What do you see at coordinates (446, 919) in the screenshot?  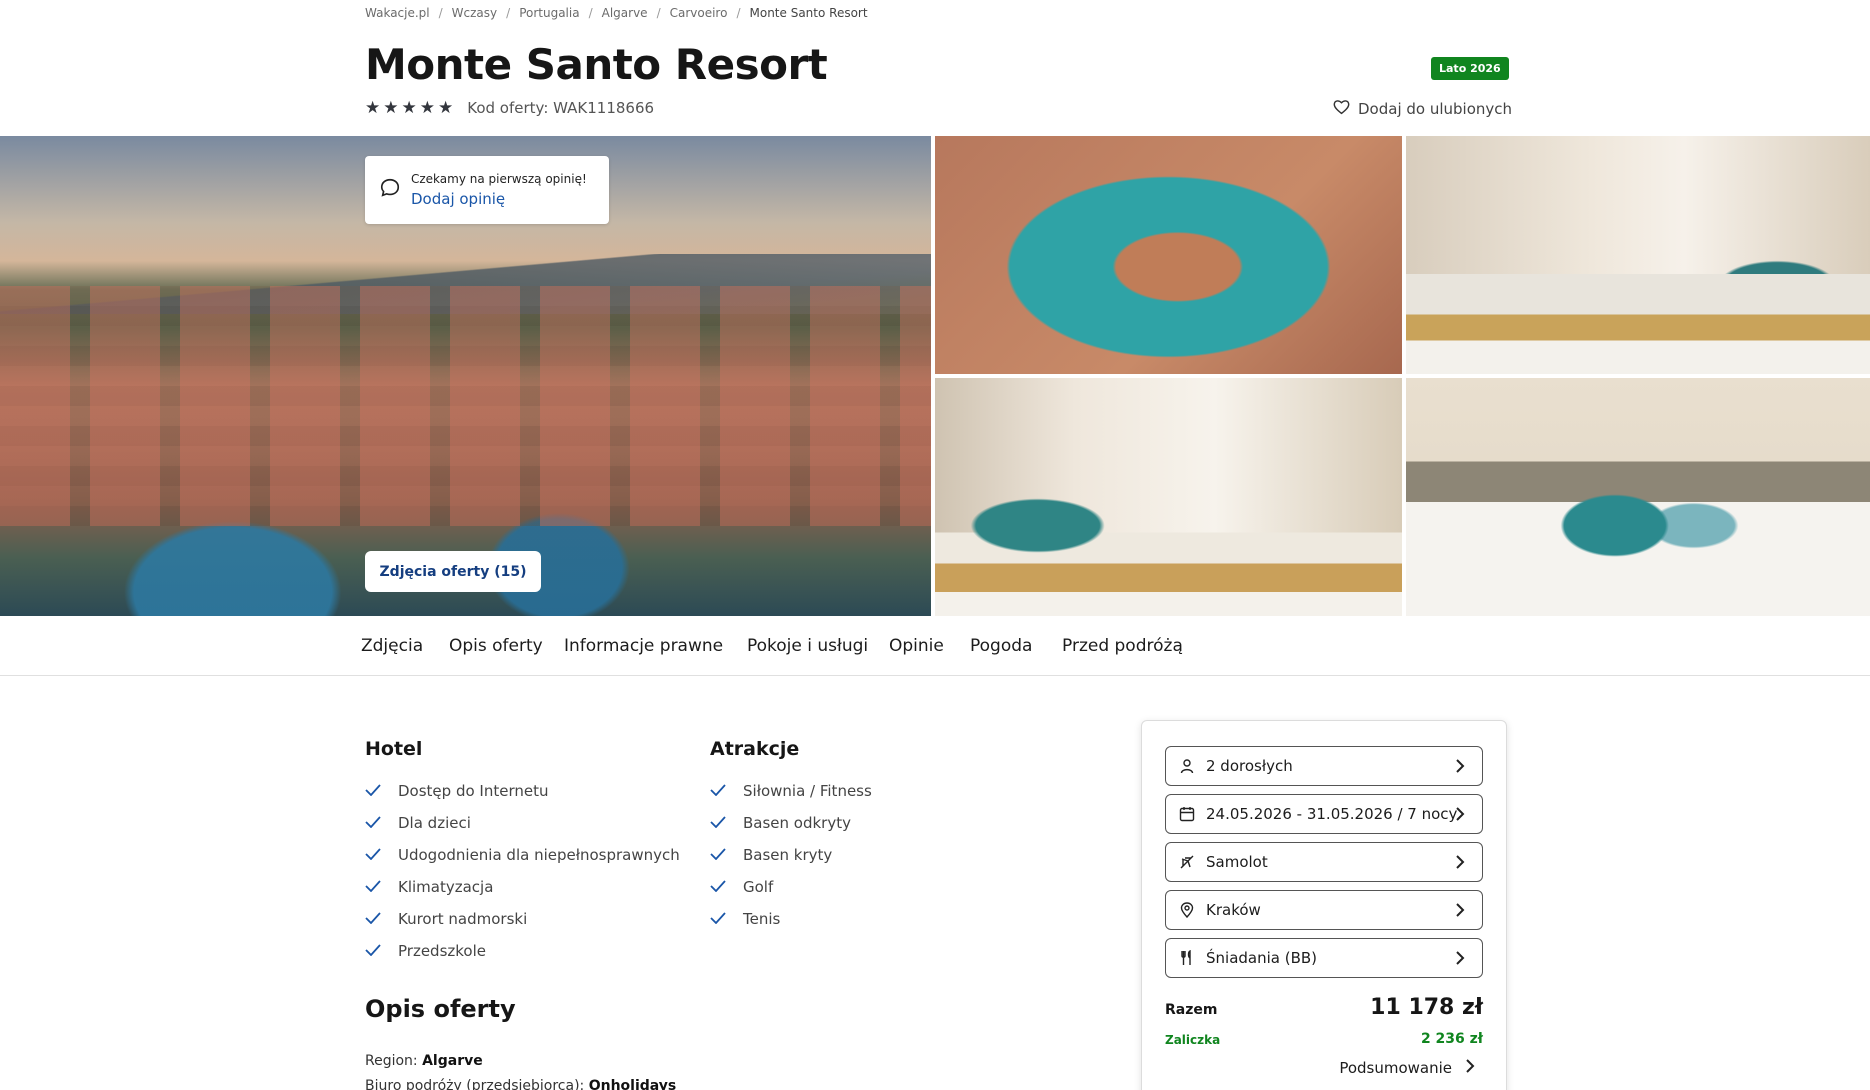 I see `list-item: Kurort nadmorski` at bounding box center [446, 919].